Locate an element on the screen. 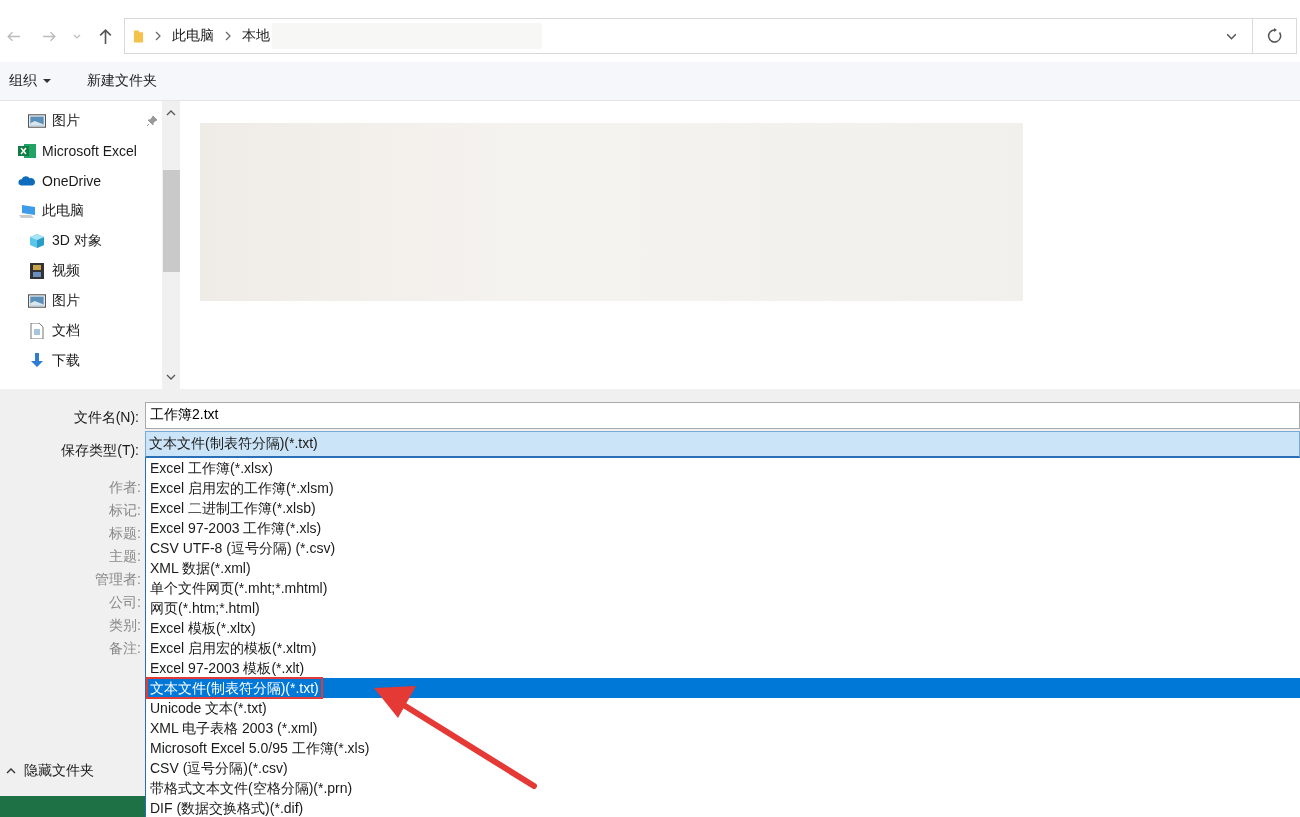 The height and width of the screenshot is (817, 1300). nav-item-label: 3D 对象 is located at coordinates (77, 241).